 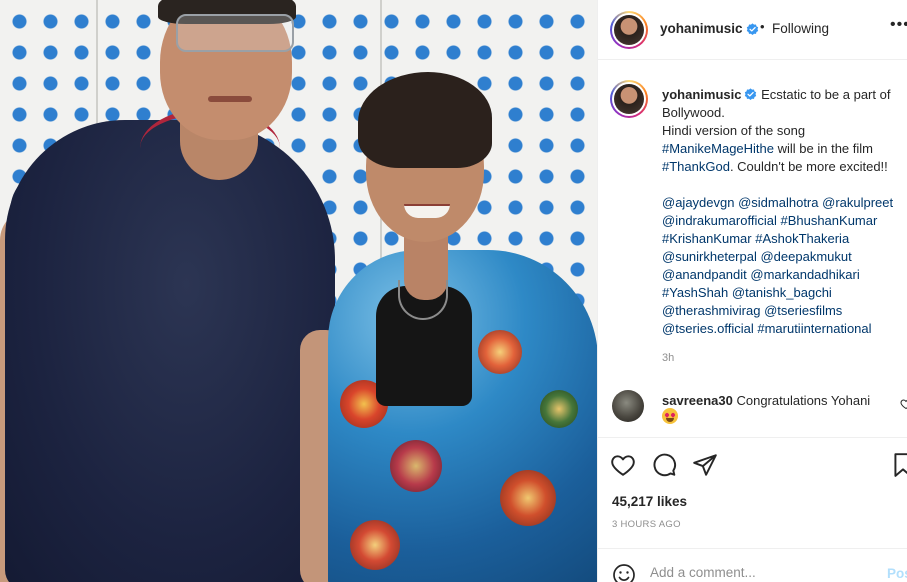 I want to click on caption-line: will be in the film, so click(x=823, y=148).